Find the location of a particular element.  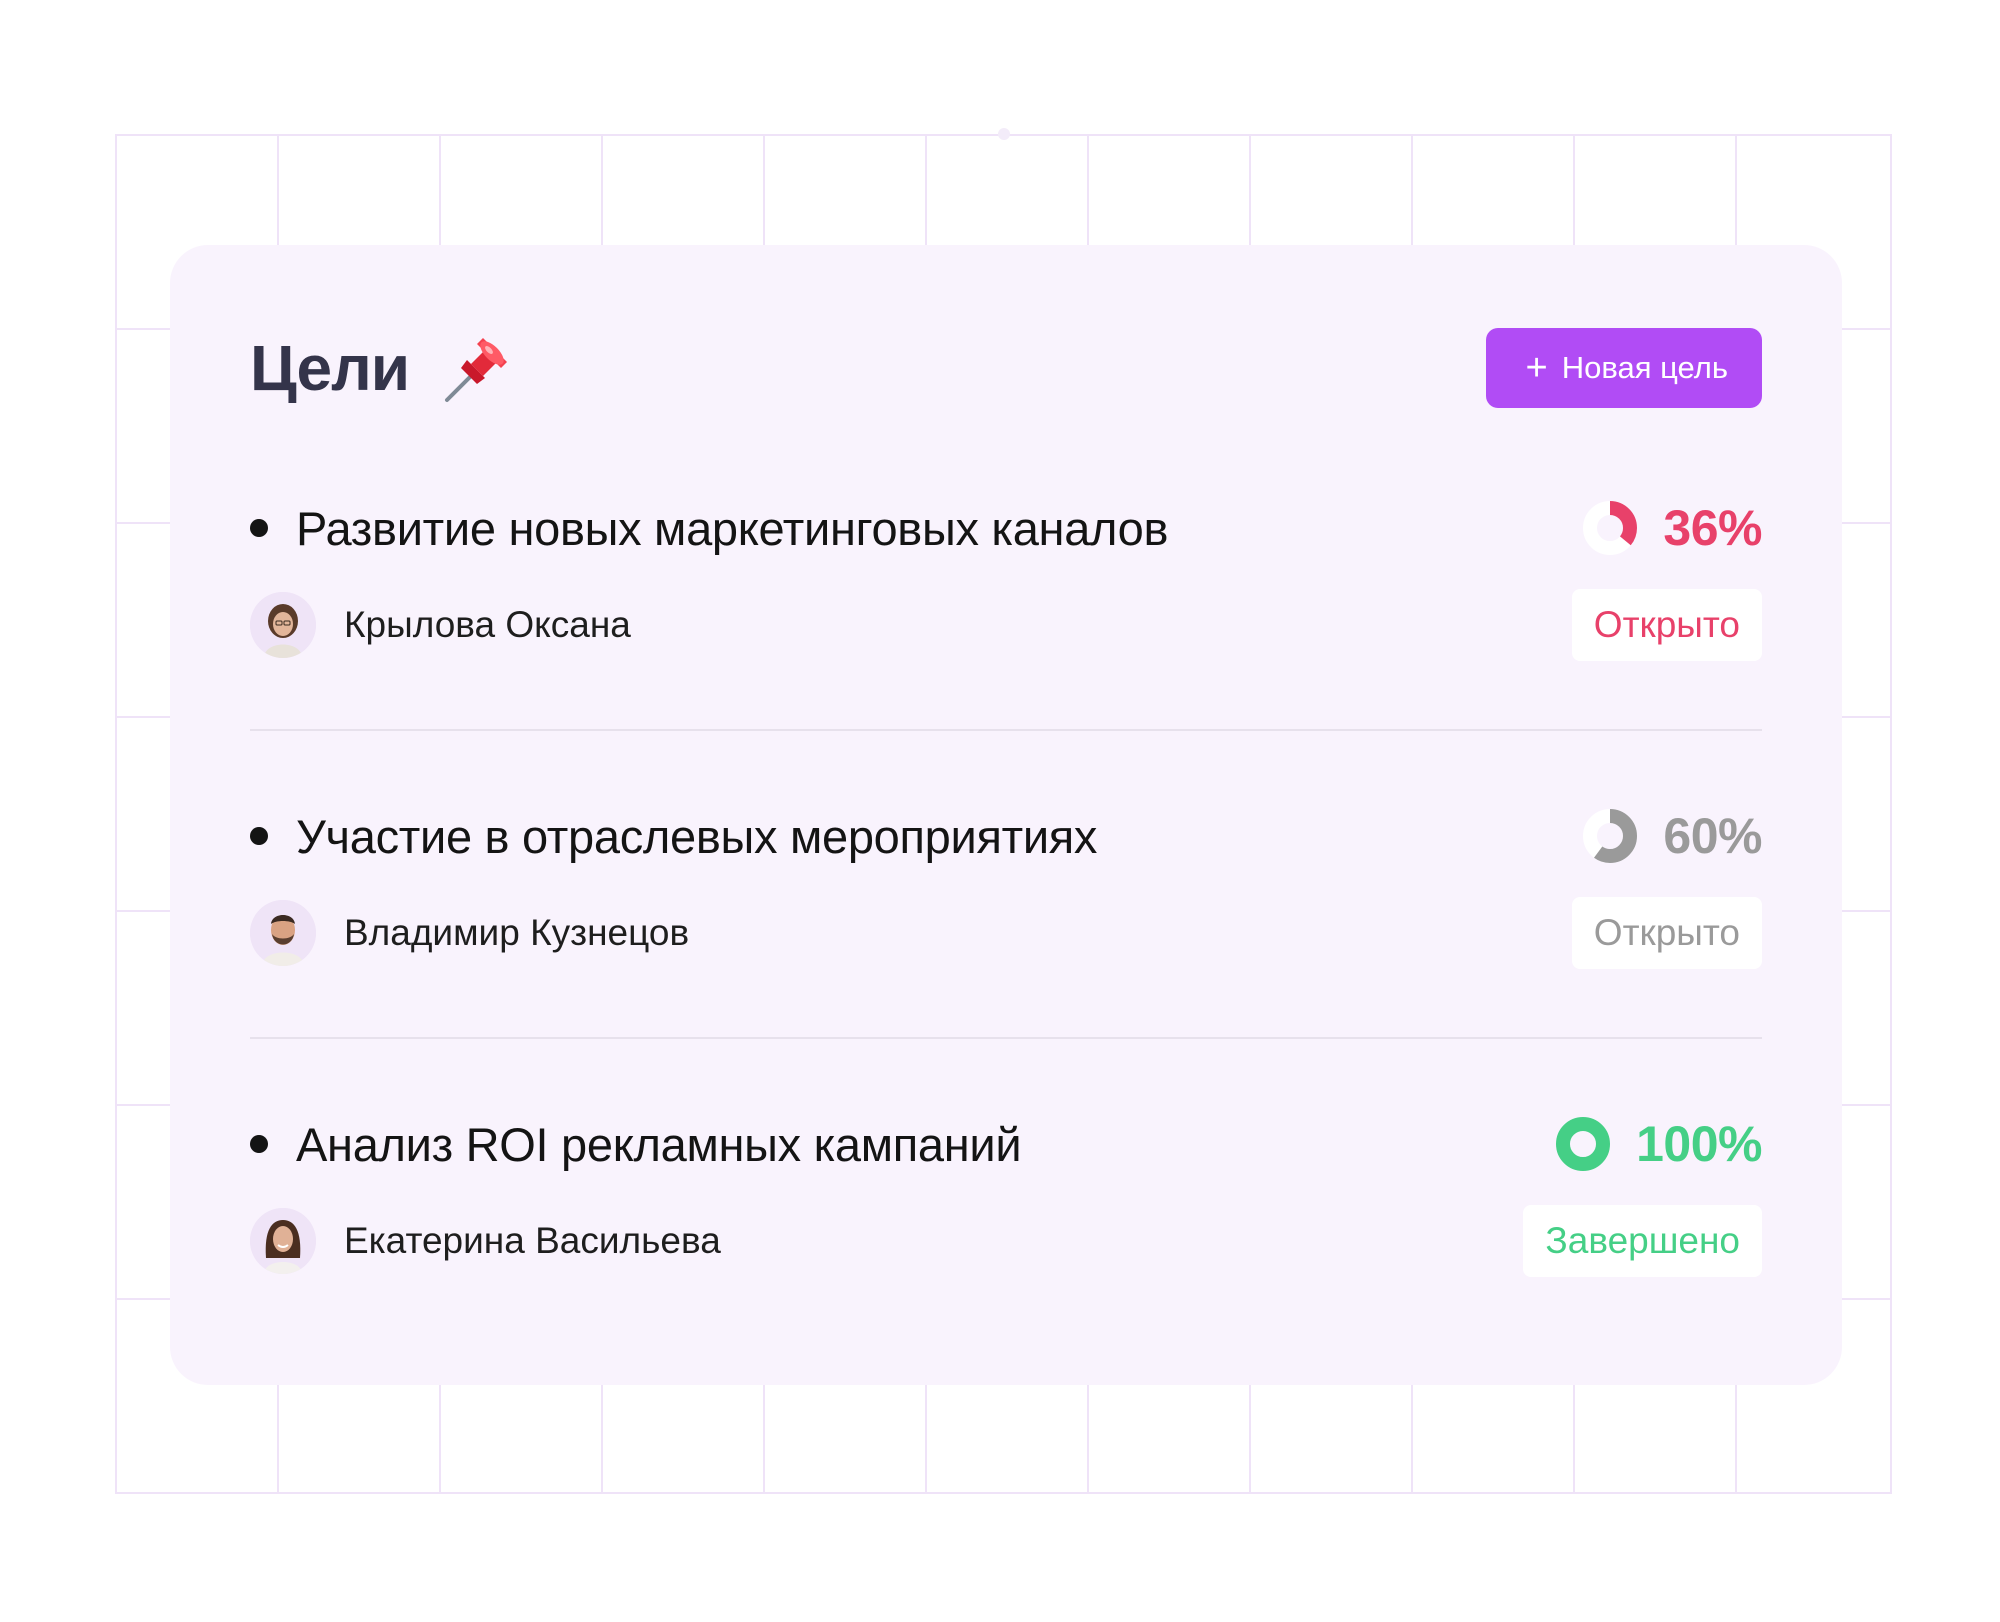

goal-row: Анализ ROI рекламных кампаний 100% is located at coordinates (1006, 1144).